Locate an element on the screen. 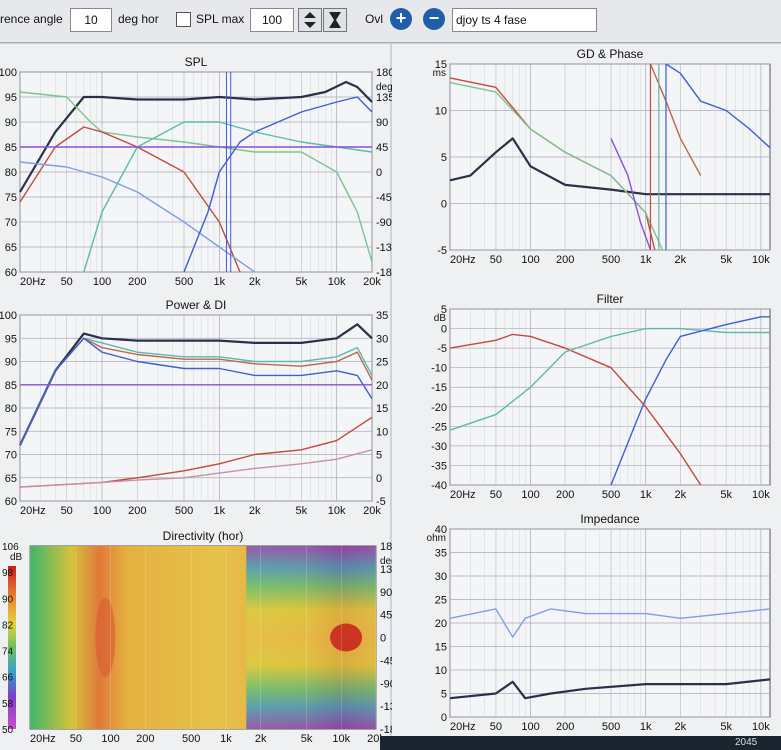  reference-angle-input: 10 is located at coordinates (91, 20).